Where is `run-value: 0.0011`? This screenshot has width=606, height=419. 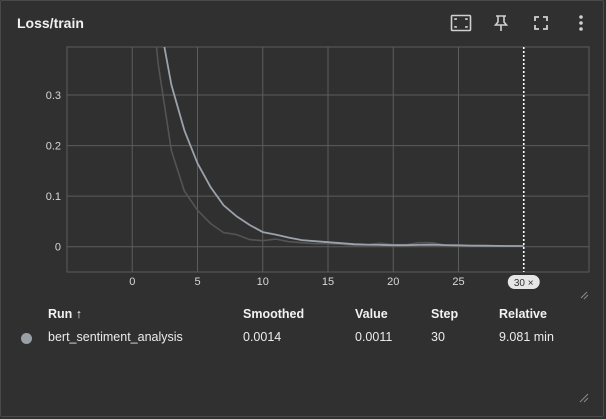 run-value: 0.0011 is located at coordinates (374, 337).